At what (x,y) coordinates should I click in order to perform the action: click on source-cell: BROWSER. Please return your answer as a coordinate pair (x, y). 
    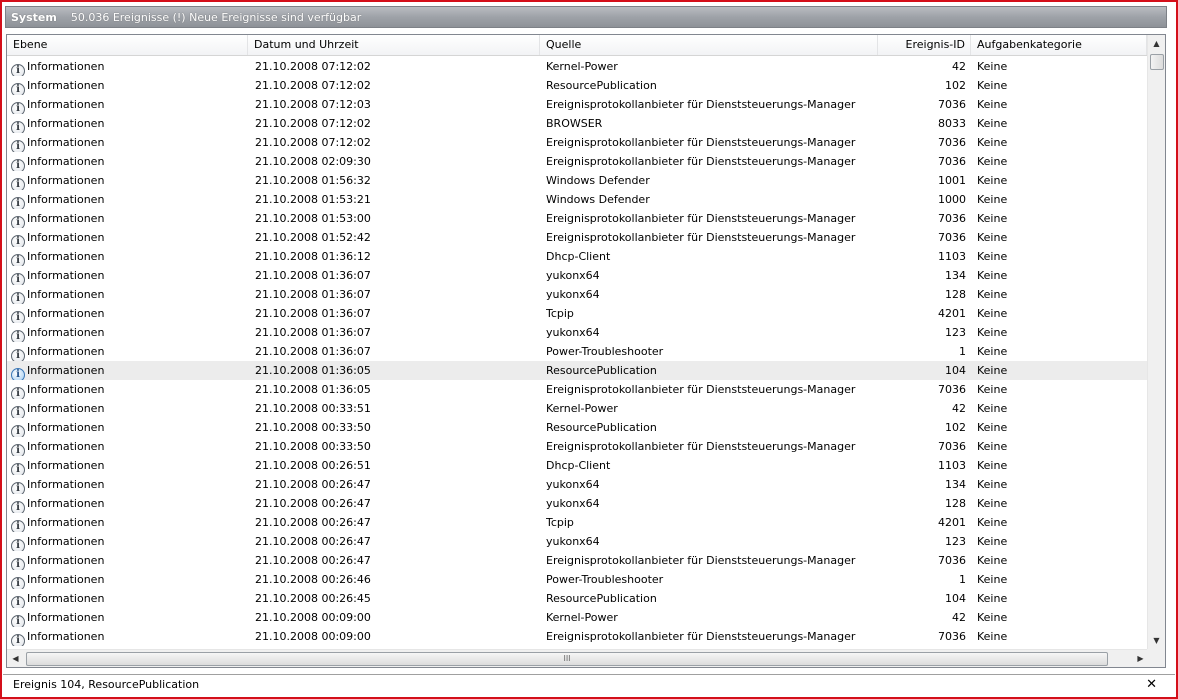
    Looking at the image, I should click on (574, 123).